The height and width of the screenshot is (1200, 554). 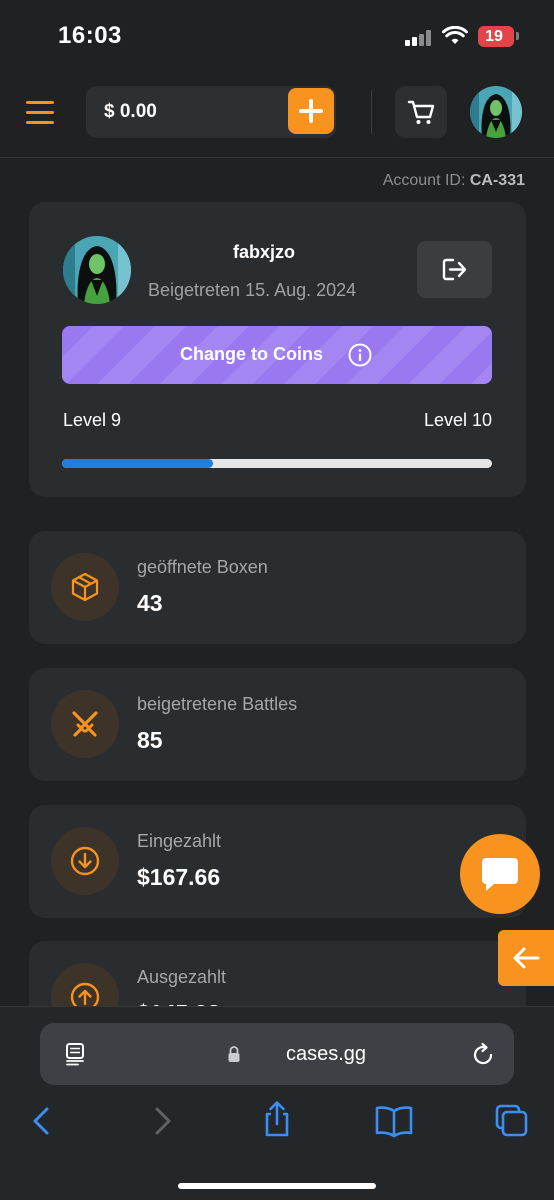 I want to click on stat-value: 43, so click(x=150, y=603).